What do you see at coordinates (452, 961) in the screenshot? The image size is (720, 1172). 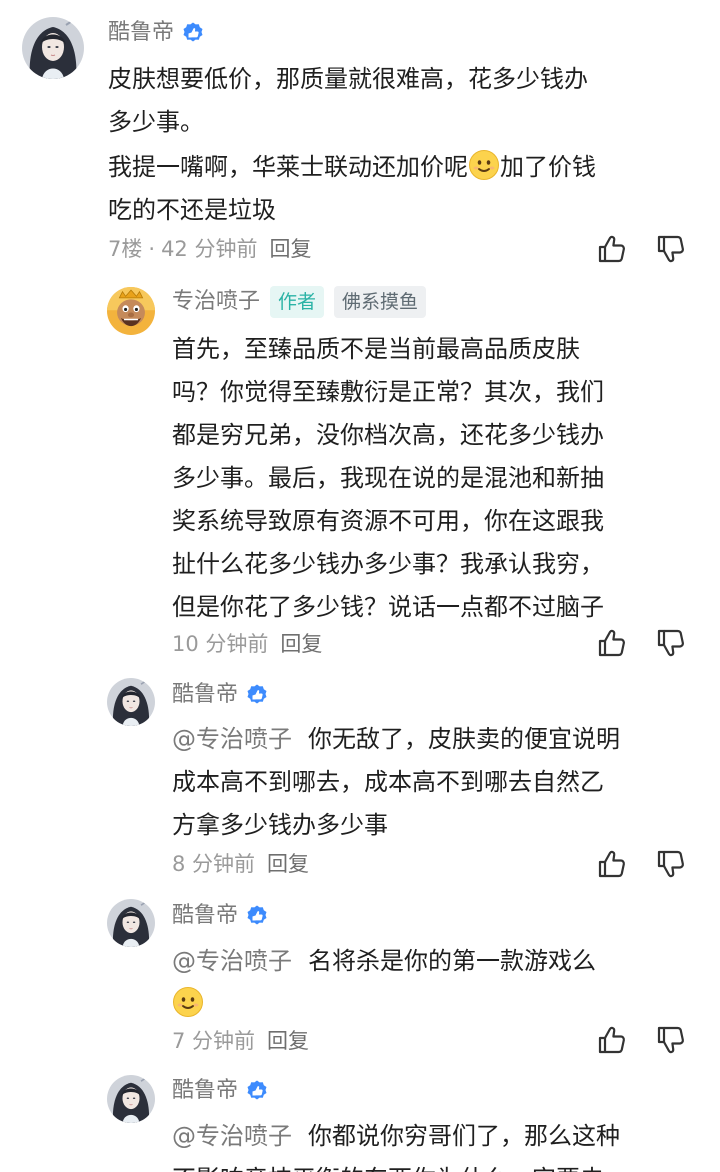 I see `comment-text-segment: 名将杀是你的第一款游戏么` at bounding box center [452, 961].